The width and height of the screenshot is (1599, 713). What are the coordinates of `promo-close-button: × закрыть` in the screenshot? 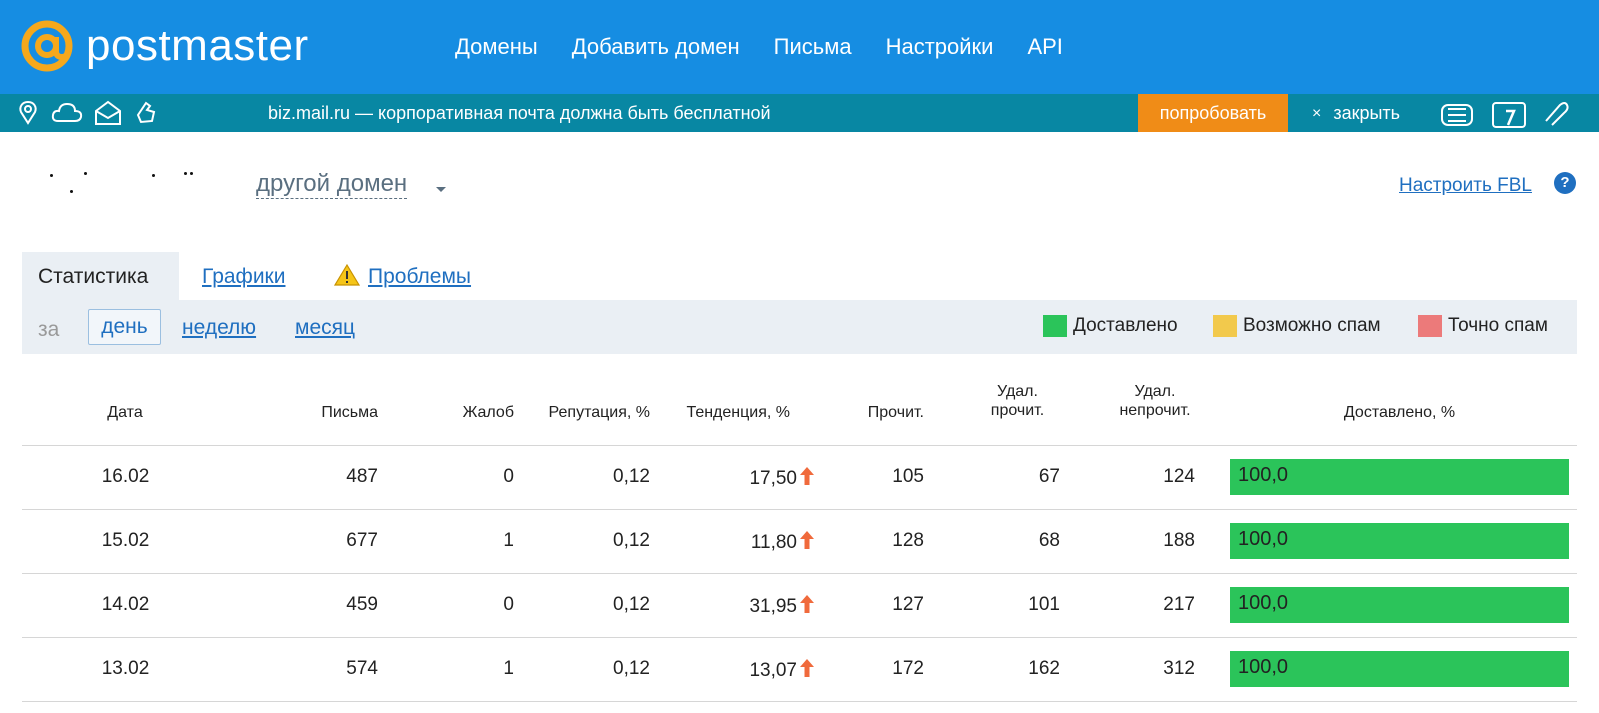 It's located at (1356, 113).